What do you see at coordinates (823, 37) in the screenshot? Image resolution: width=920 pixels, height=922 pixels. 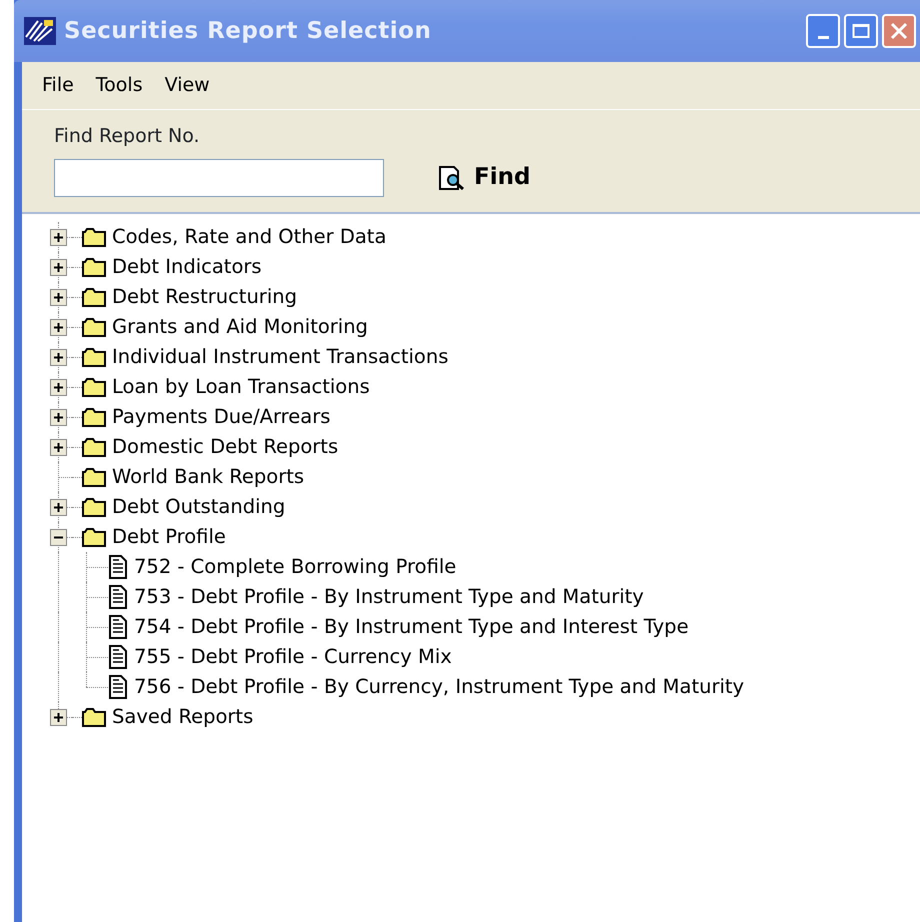 I see `minimize-icon` at bounding box center [823, 37].